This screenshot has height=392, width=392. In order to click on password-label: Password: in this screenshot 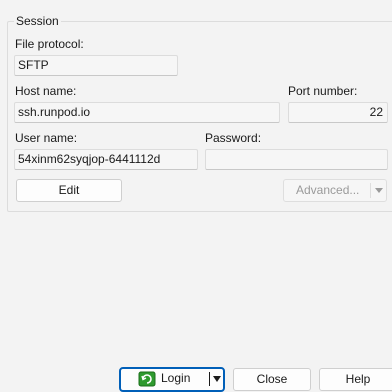, I will do `click(233, 138)`.